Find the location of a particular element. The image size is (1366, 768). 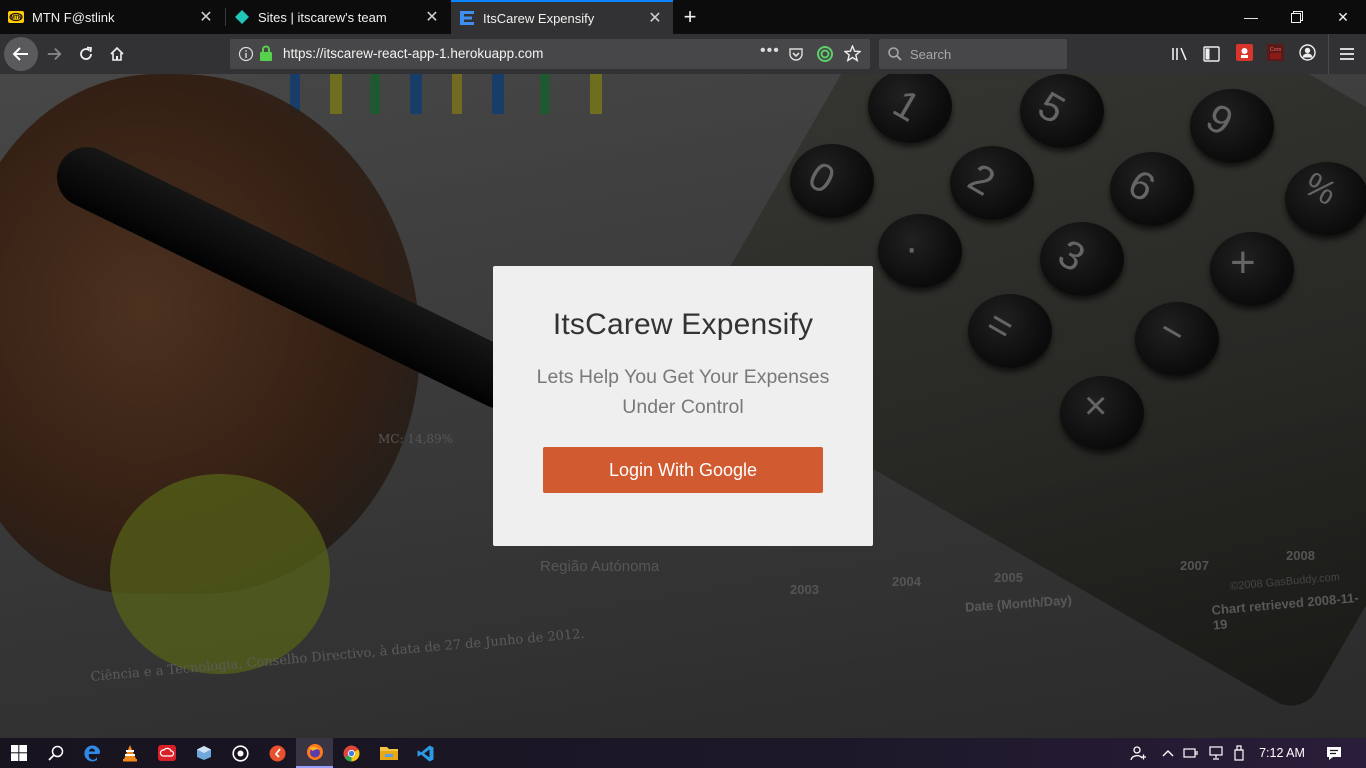

plus-icon: + is located at coordinates (690, 16).